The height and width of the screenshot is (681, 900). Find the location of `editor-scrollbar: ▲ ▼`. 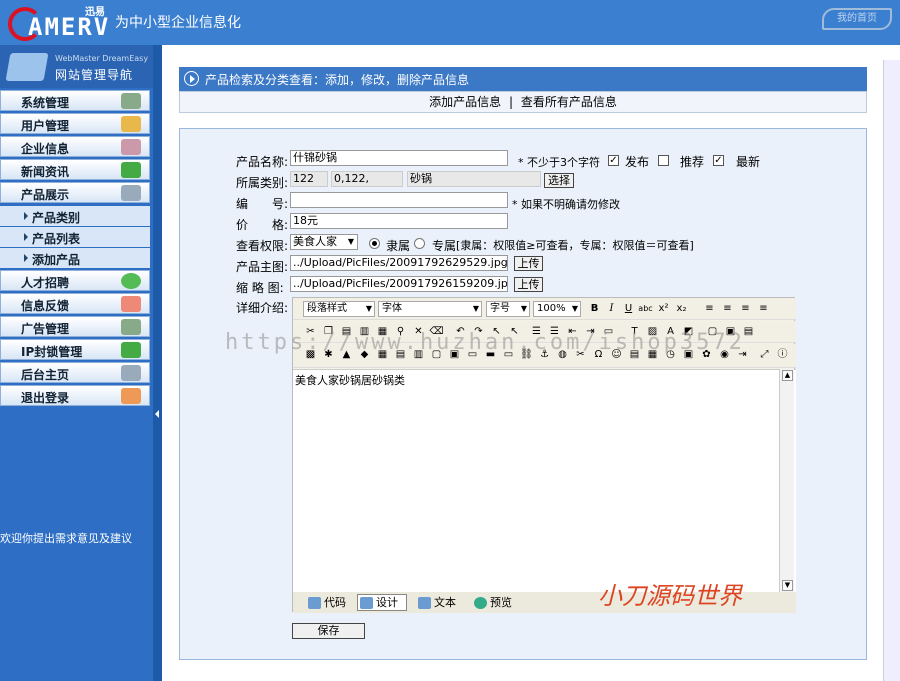

editor-scrollbar: ▲ ▼ is located at coordinates (786, 480).